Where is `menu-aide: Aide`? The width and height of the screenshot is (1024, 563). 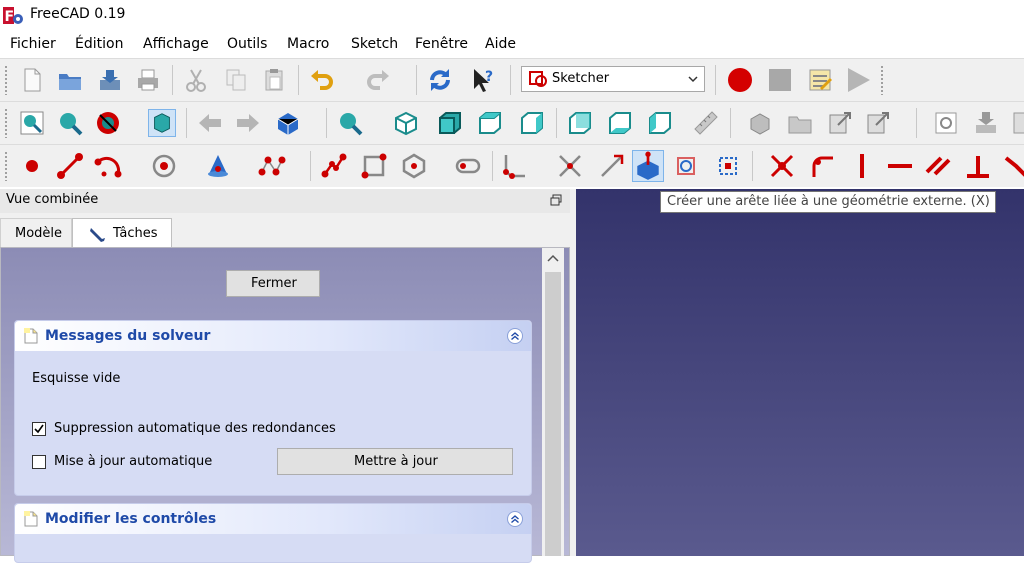 menu-aide: Aide is located at coordinates (500, 44).